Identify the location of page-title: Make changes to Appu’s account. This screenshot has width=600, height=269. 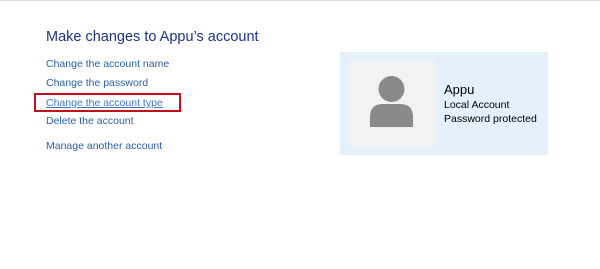
(152, 37).